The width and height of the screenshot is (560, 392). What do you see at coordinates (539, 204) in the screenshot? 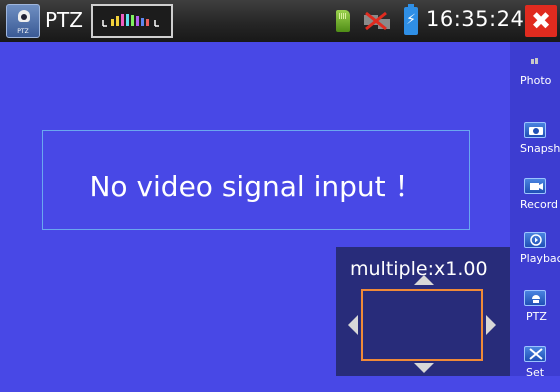
I see `sidebar-item-label: Record` at bounding box center [539, 204].